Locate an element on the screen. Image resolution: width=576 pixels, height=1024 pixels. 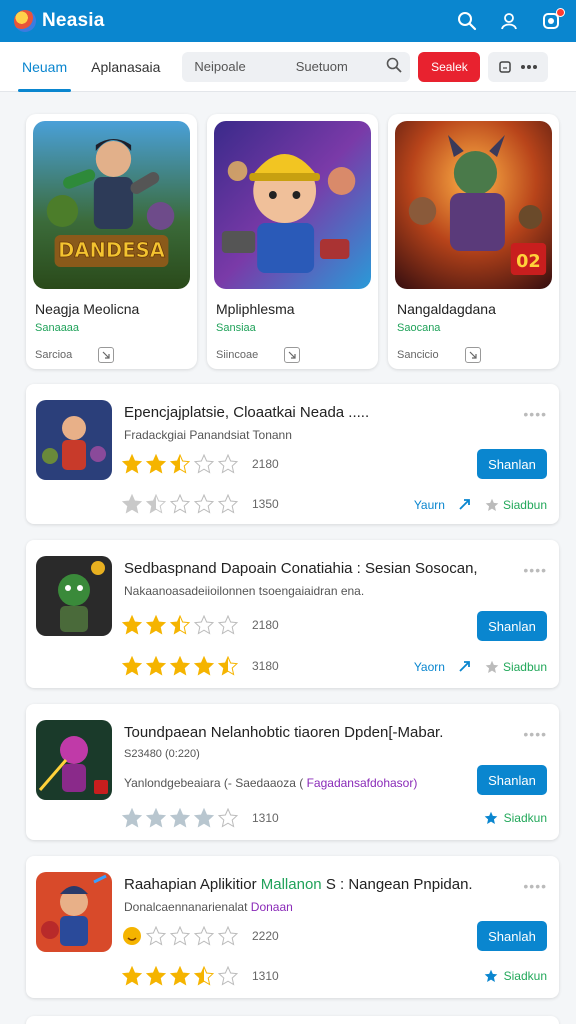
search-input: Neipoale Suetuom is located at coordinates (296, 66).